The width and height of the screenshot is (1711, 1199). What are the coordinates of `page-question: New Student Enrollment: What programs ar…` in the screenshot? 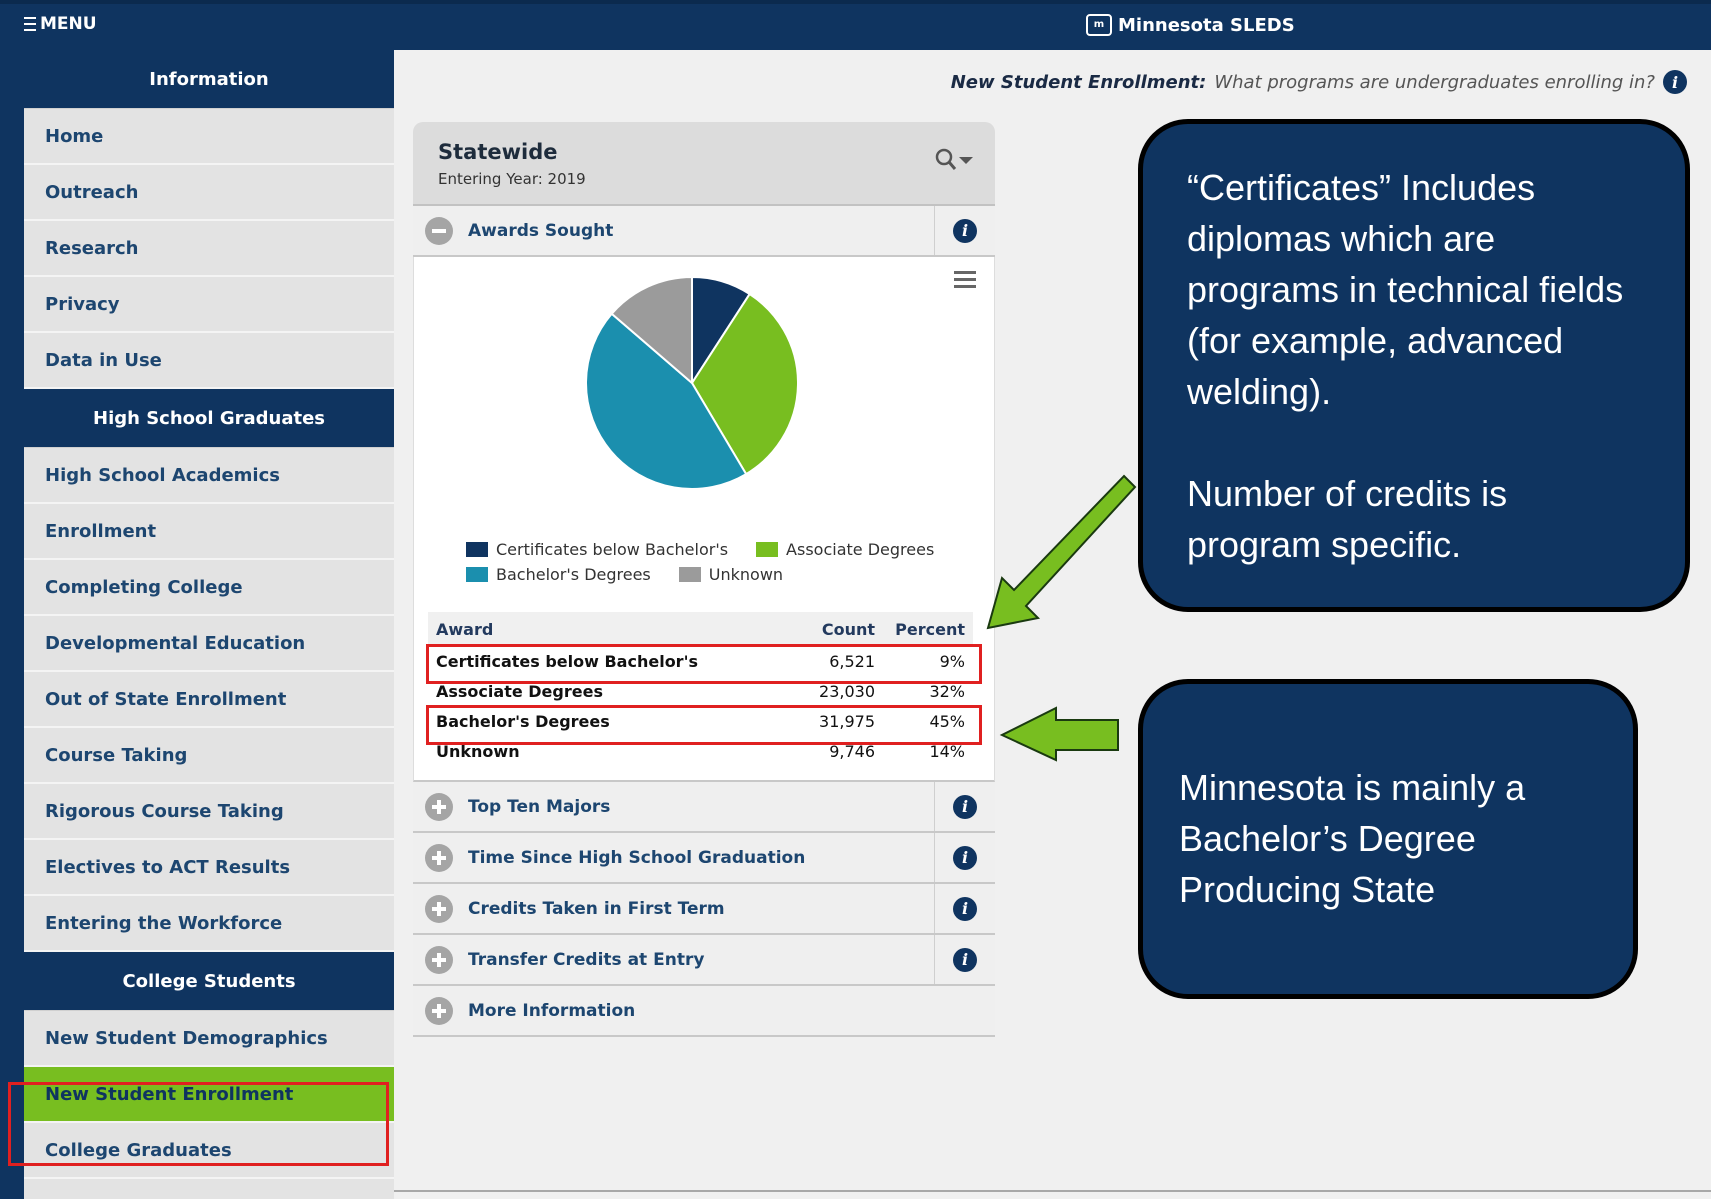 It's located at (1319, 82).